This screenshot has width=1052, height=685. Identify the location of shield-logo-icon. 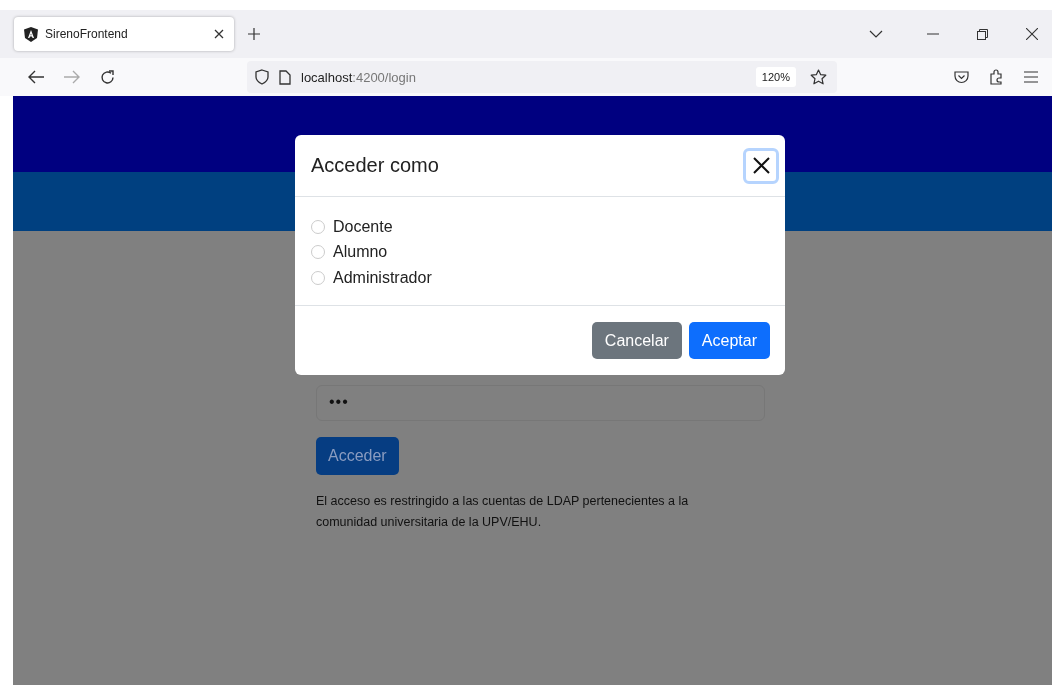
(31, 34).